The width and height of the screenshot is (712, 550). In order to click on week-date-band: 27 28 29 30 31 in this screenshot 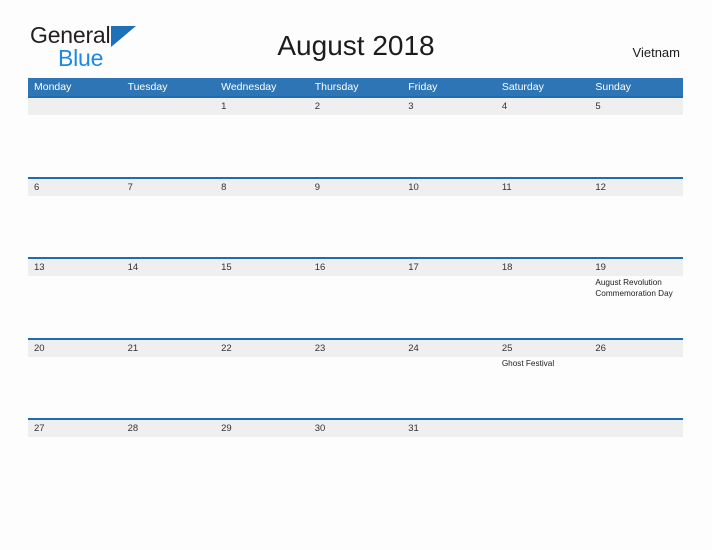, I will do `click(355, 429)`.